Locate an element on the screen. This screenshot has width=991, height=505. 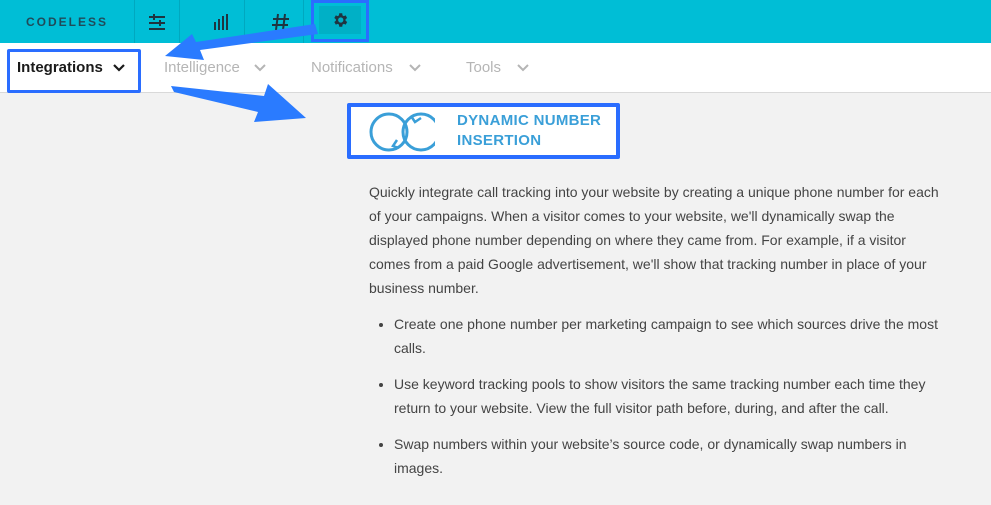
tab-notifications-label: Notifications is located at coordinates (352, 67).